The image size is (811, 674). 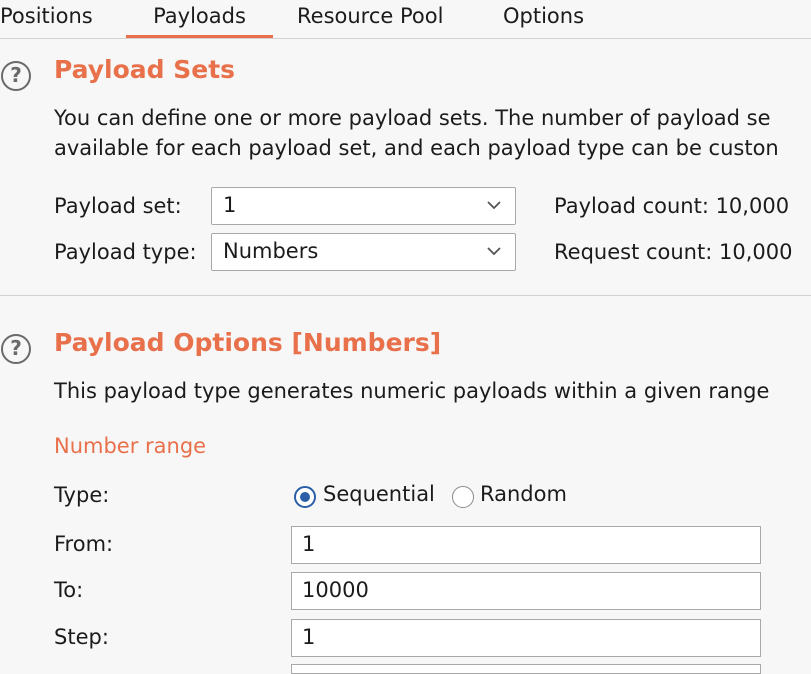 I want to click on step-label: Step:, so click(x=81, y=637).